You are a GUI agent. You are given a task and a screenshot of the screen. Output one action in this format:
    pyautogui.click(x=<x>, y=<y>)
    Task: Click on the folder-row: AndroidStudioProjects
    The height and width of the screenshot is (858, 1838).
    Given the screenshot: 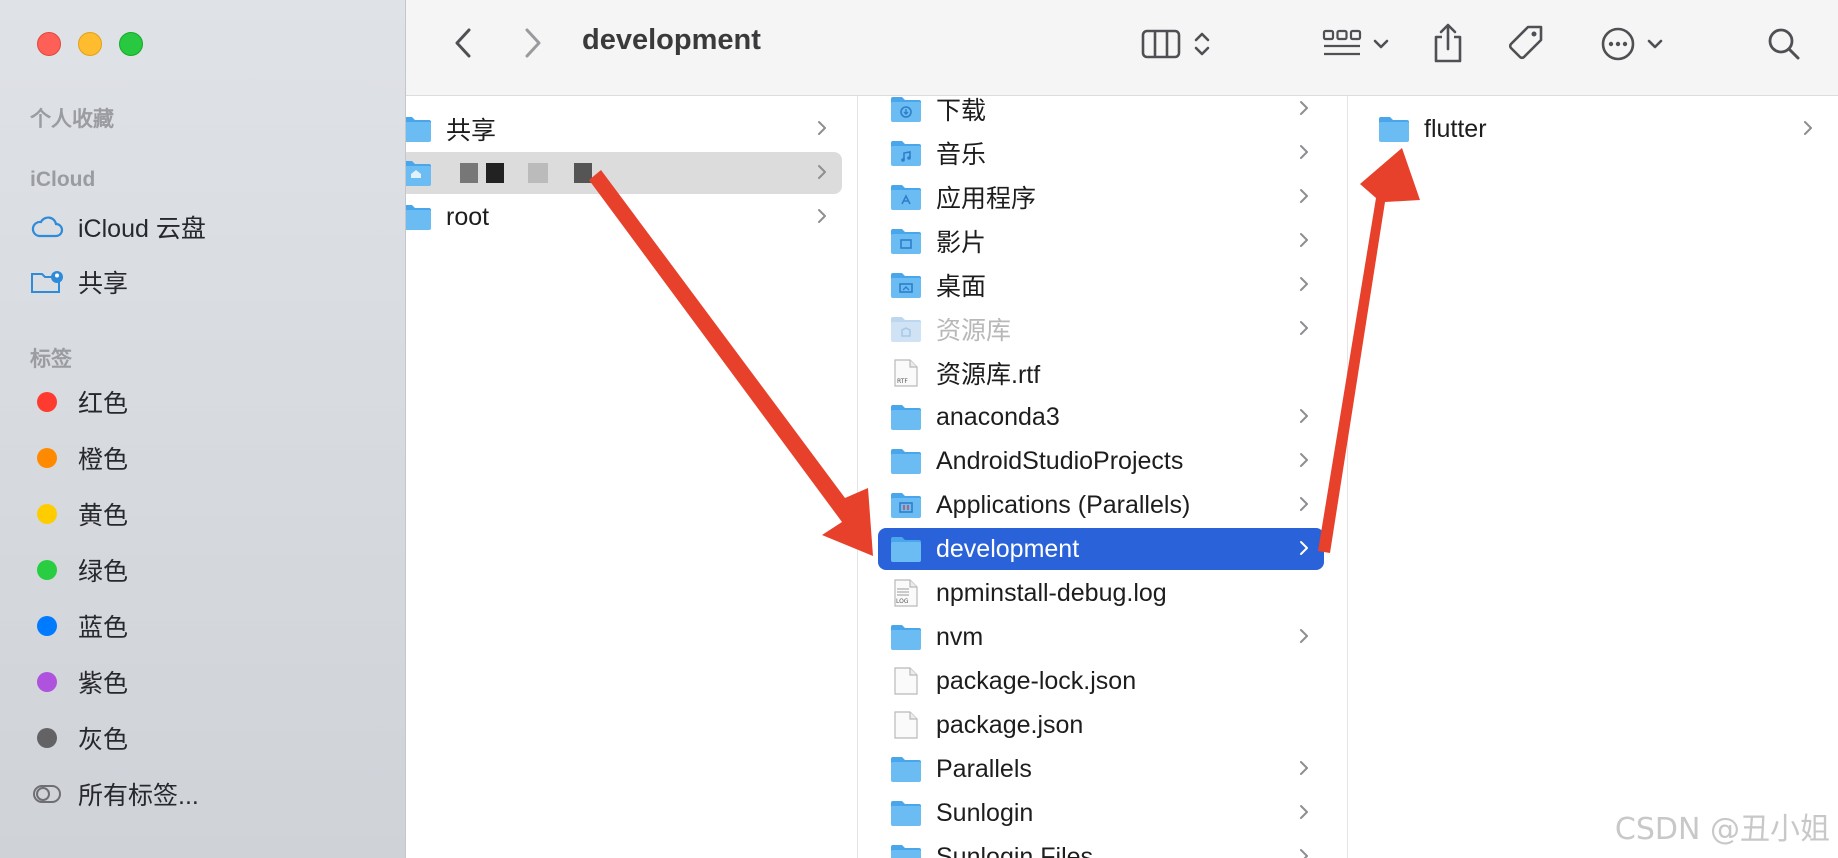 What is the action you would take?
    pyautogui.click(x=1101, y=461)
    